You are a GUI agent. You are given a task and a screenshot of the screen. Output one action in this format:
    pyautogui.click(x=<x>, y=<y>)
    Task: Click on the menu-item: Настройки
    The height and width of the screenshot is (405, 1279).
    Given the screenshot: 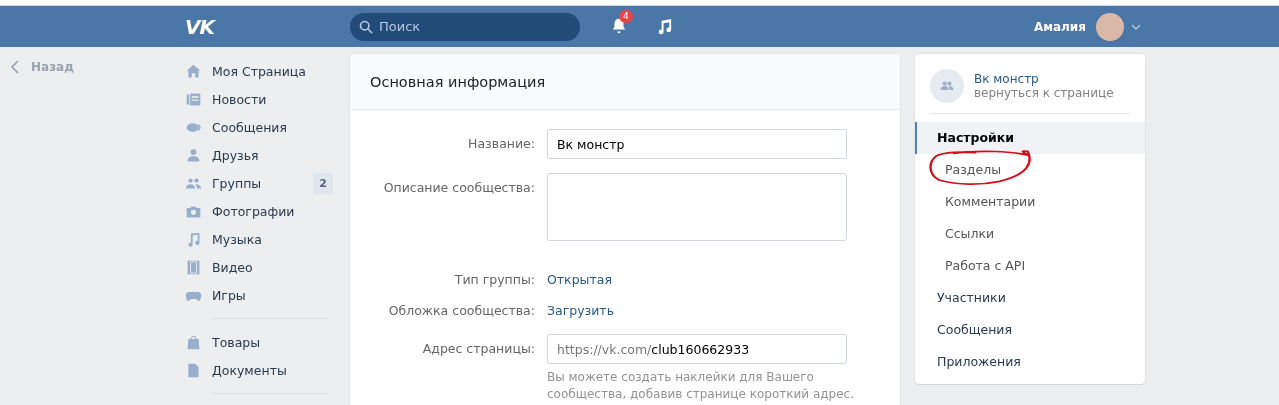 What is the action you would take?
    pyautogui.click(x=1030, y=138)
    